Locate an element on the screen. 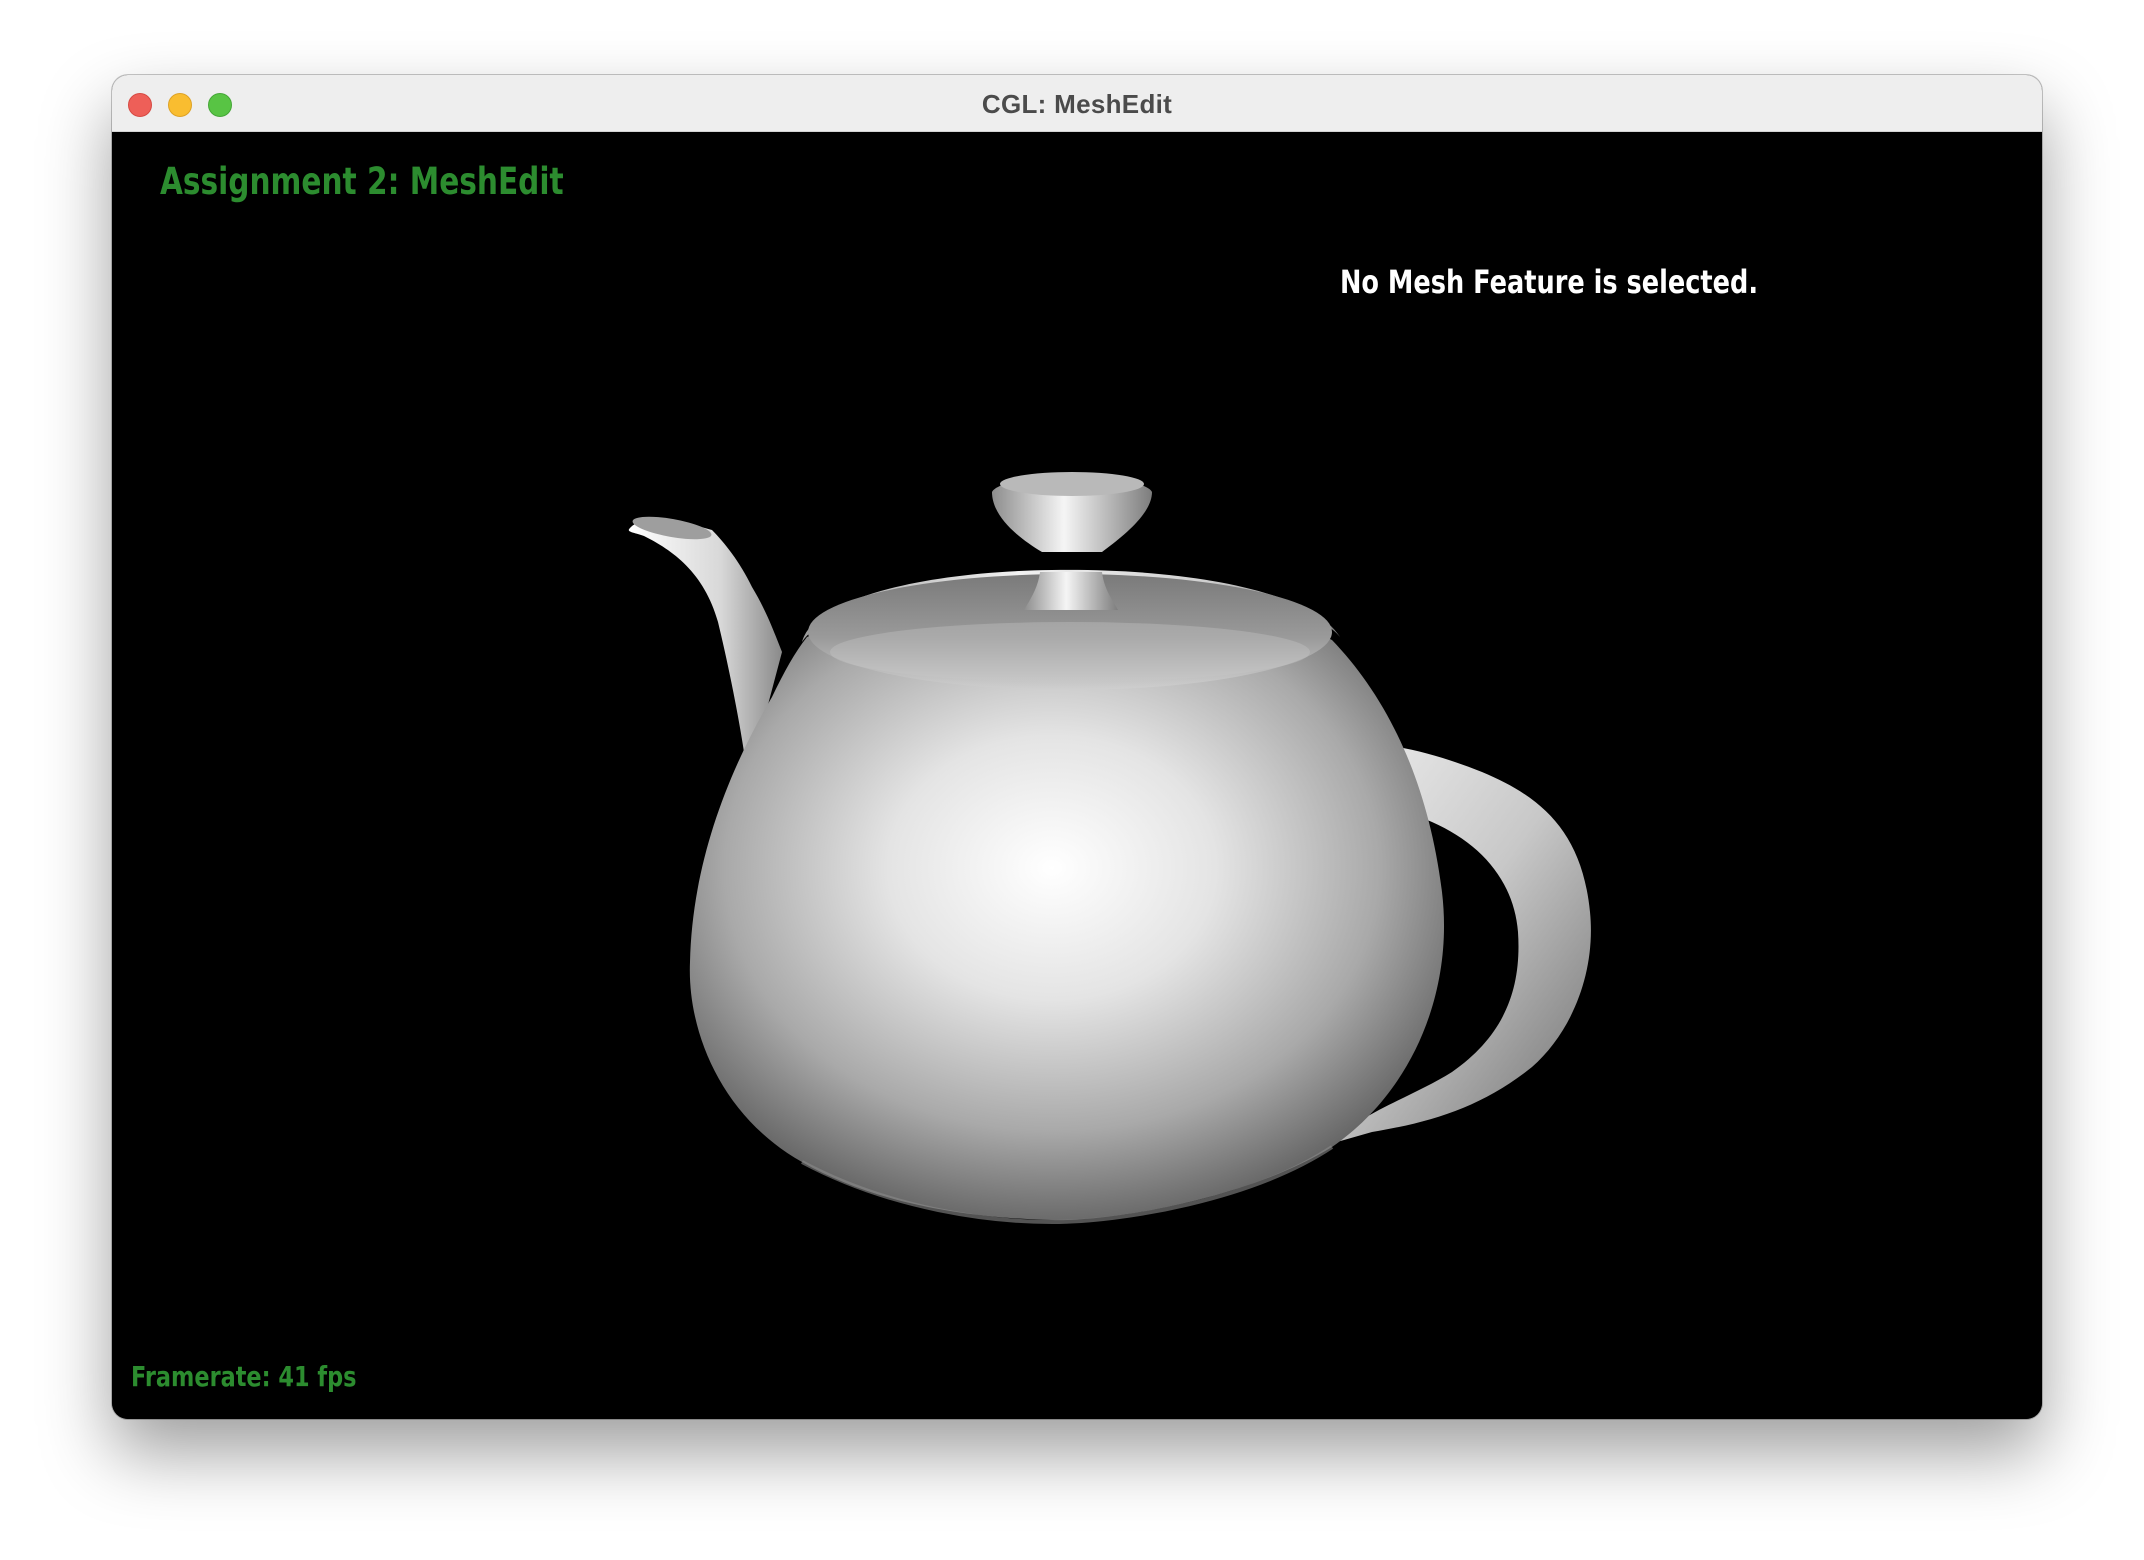 The image size is (2144, 1560). teapot-lid-highlight is located at coordinates (1070, 652).